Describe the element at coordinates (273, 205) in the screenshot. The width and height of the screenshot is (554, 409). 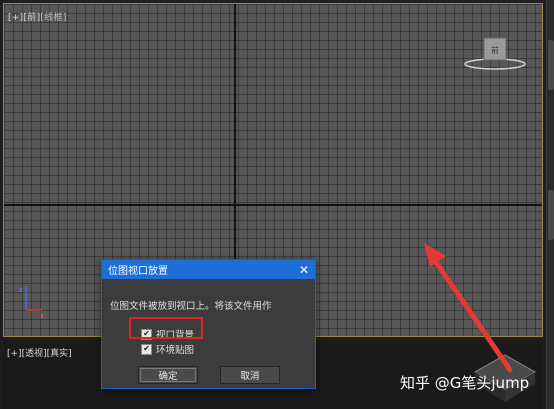
I see `horizontal-axis-line` at that location.